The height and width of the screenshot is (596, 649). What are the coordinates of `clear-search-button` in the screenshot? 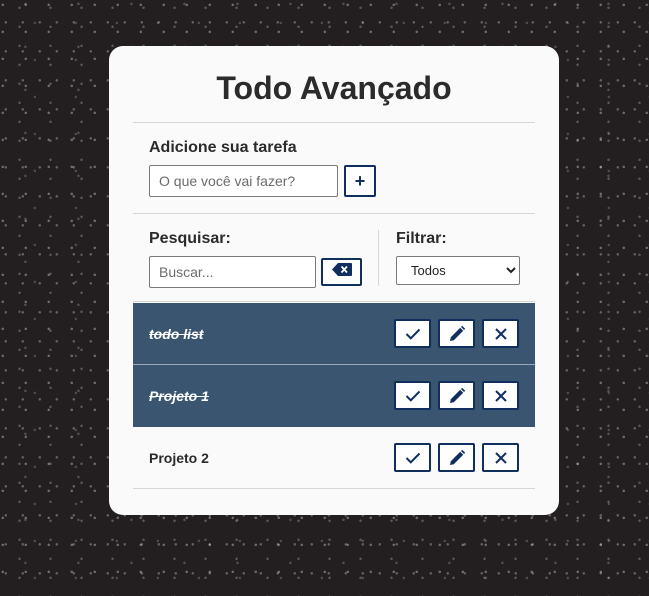 It's located at (341, 272).